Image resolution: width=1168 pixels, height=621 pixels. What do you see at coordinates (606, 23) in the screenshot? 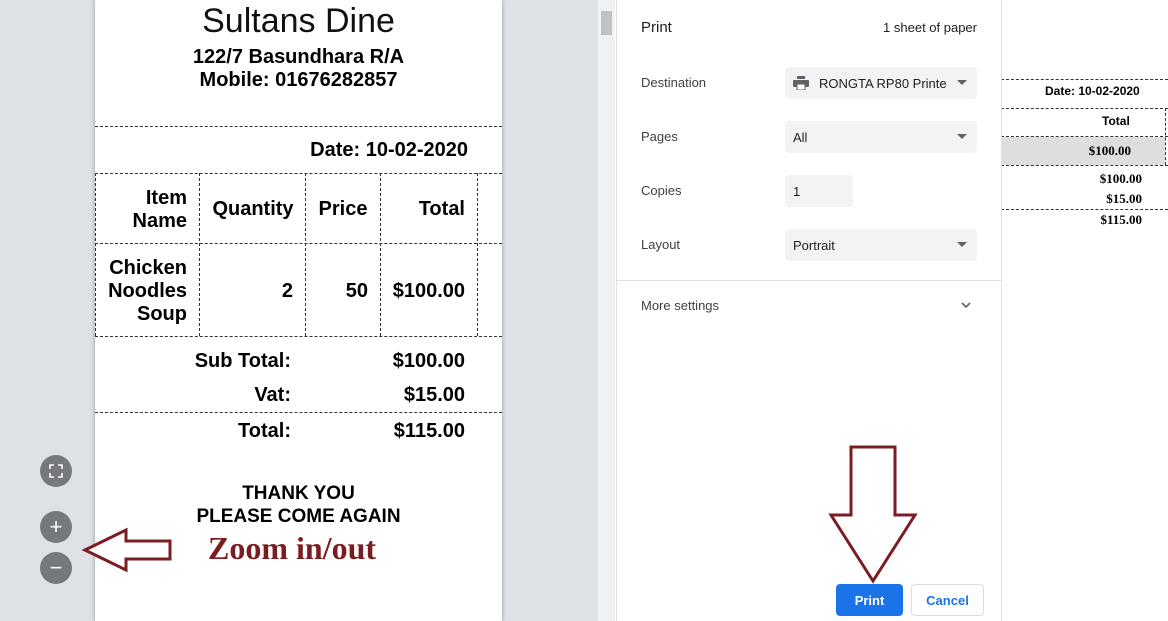
I see `scrollbar-thumb` at bounding box center [606, 23].